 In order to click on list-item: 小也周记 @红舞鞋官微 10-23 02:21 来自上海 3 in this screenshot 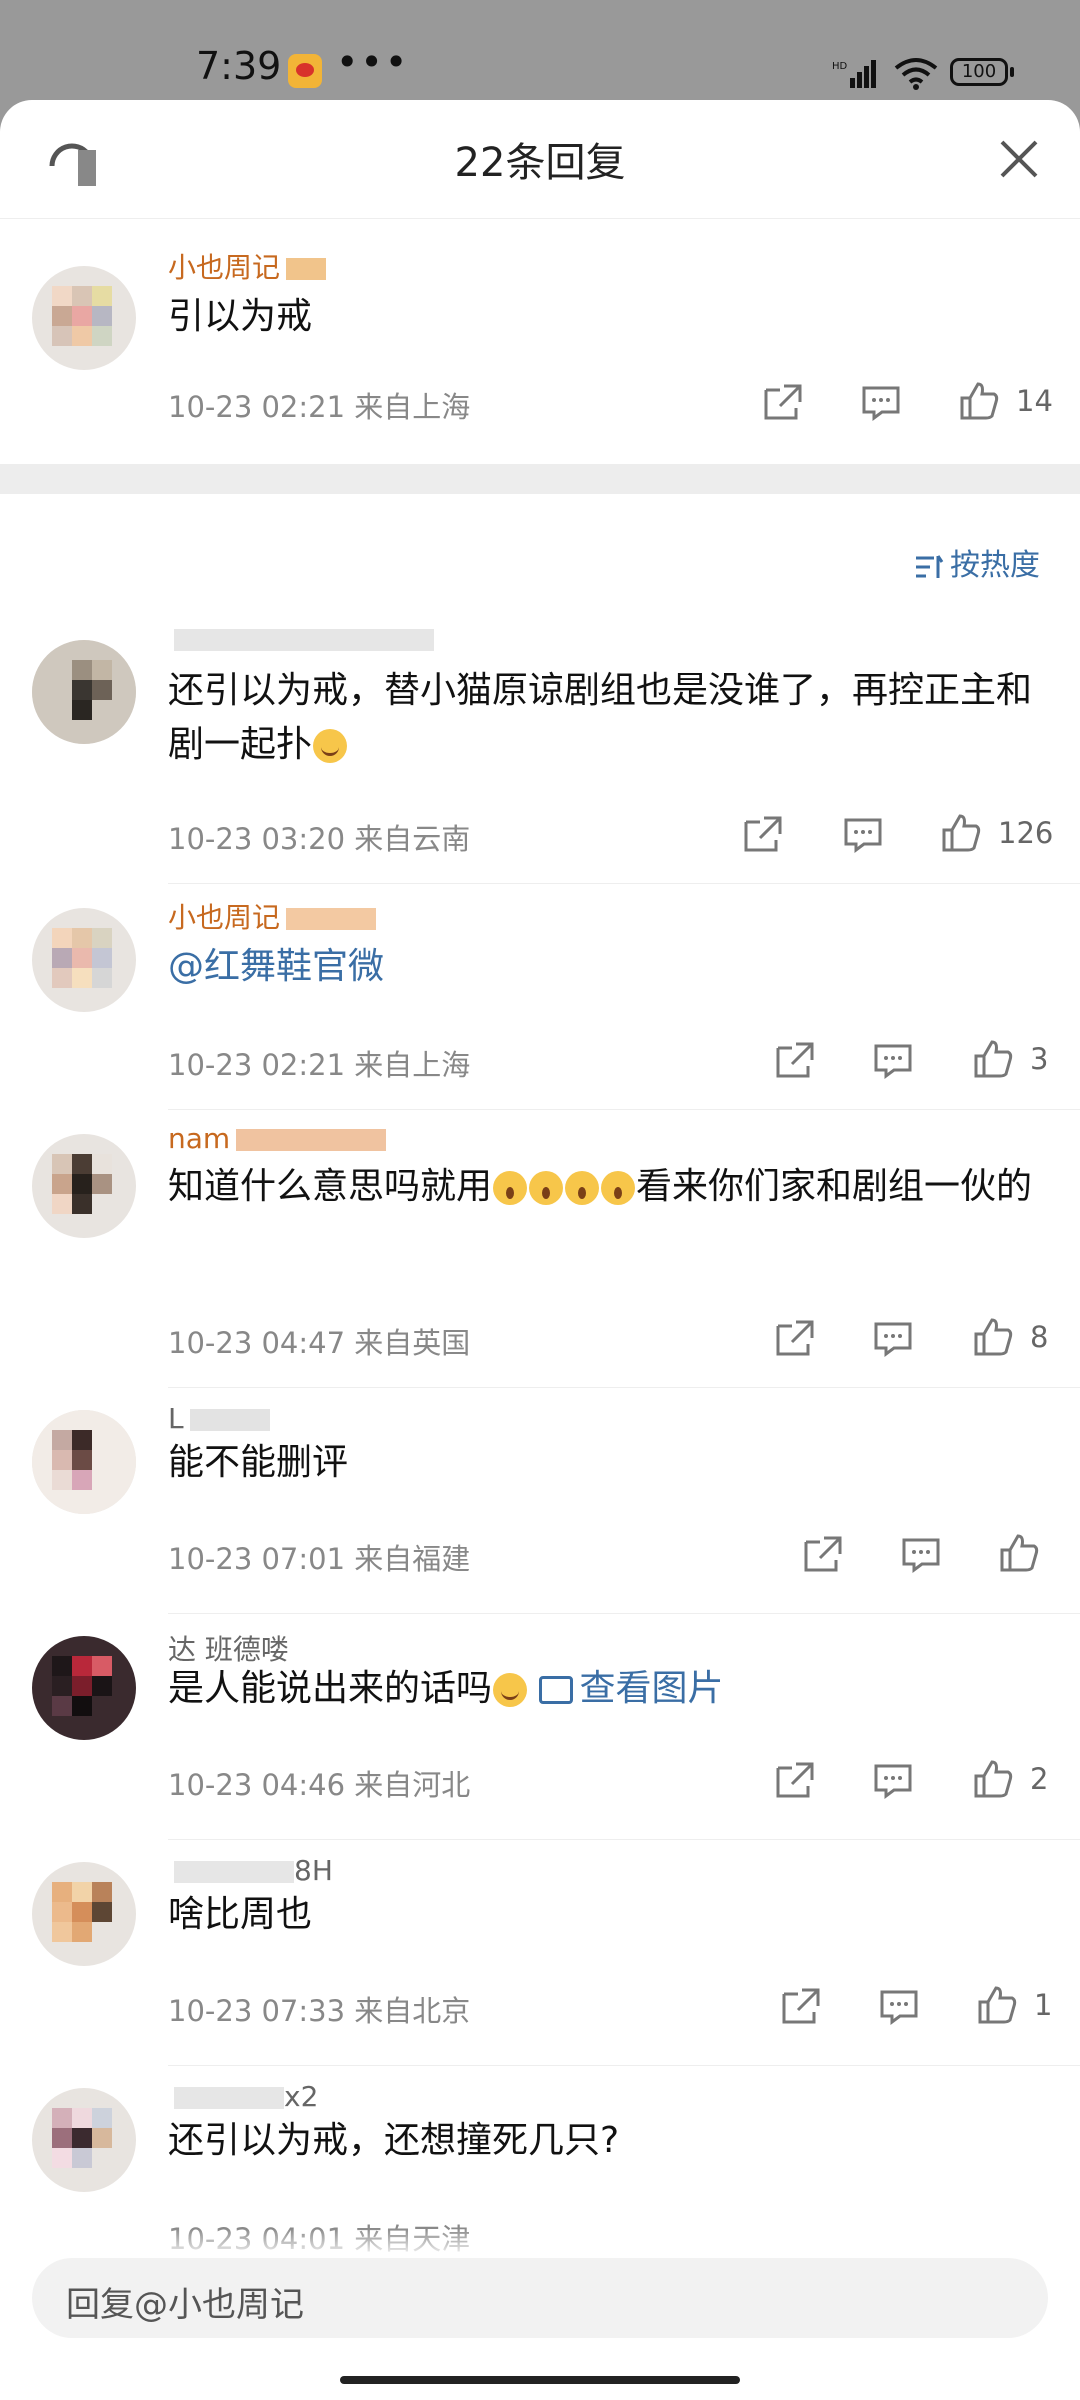, I will do `click(540, 997)`.